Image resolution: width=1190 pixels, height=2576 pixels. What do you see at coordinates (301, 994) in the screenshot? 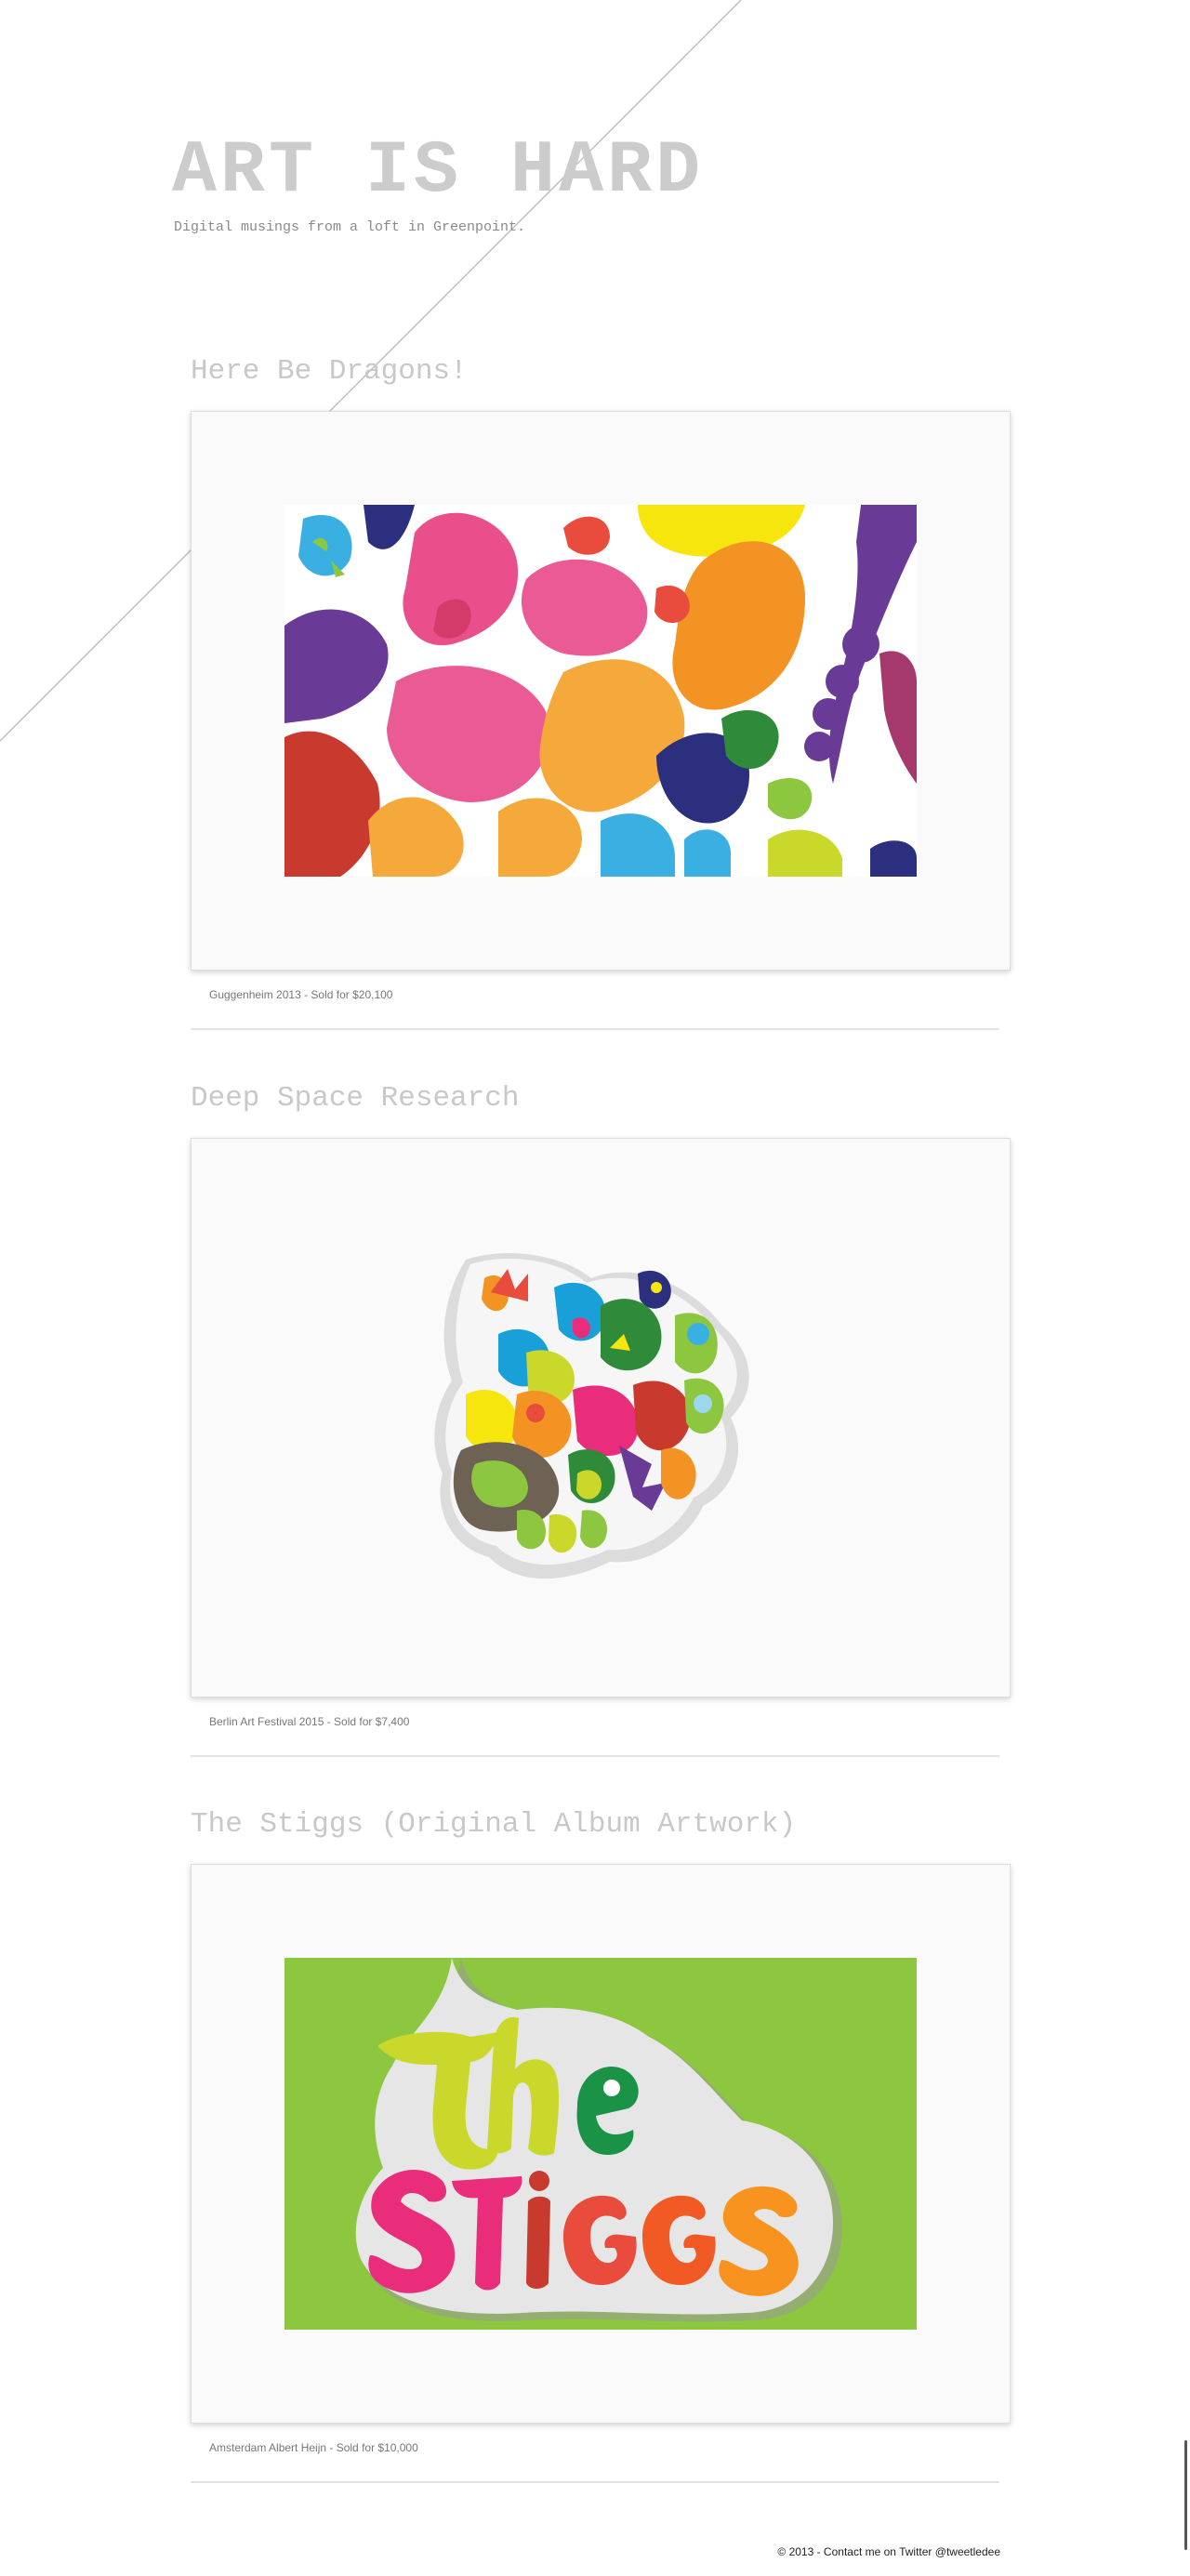
I see `post-caption: Guggenheim 2013 - Sold for $20,100` at bounding box center [301, 994].